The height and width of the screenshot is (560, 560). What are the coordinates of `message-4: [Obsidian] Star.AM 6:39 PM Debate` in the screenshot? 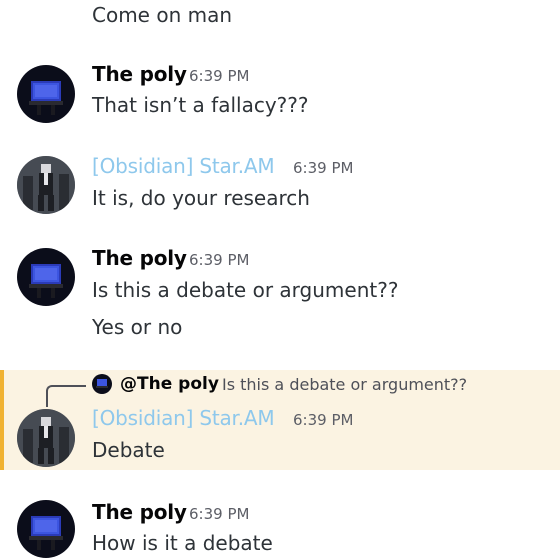 It's located at (280, 437).